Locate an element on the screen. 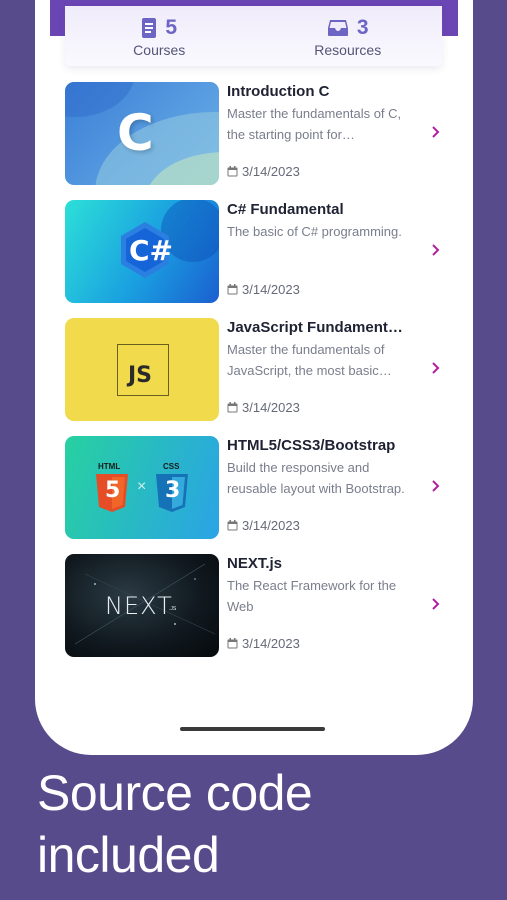  courses-count: 5 is located at coordinates (171, 27).